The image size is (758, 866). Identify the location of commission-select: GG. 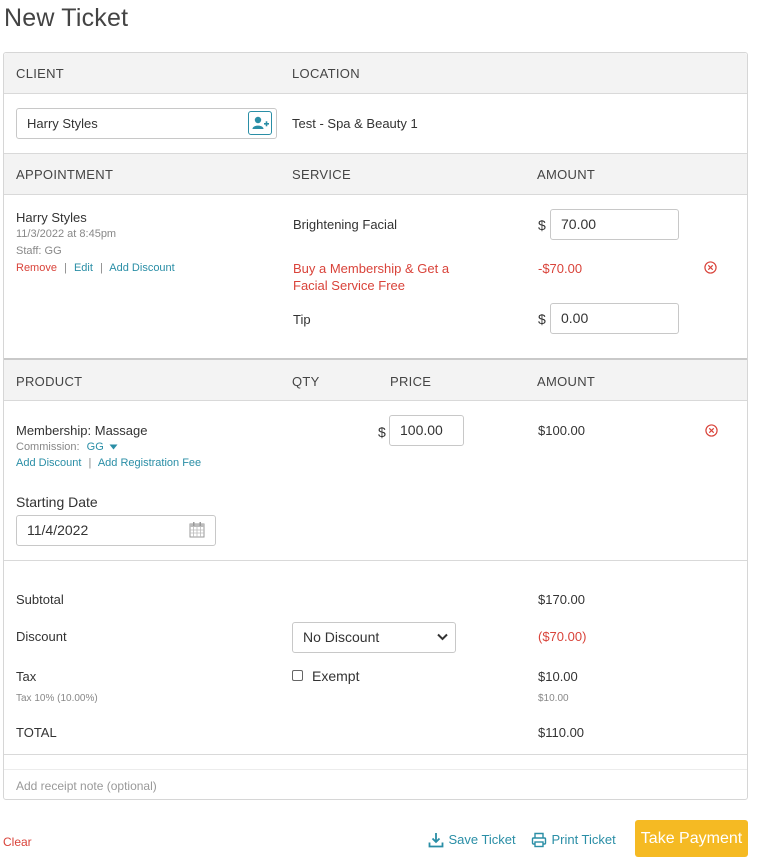
(102, 447).